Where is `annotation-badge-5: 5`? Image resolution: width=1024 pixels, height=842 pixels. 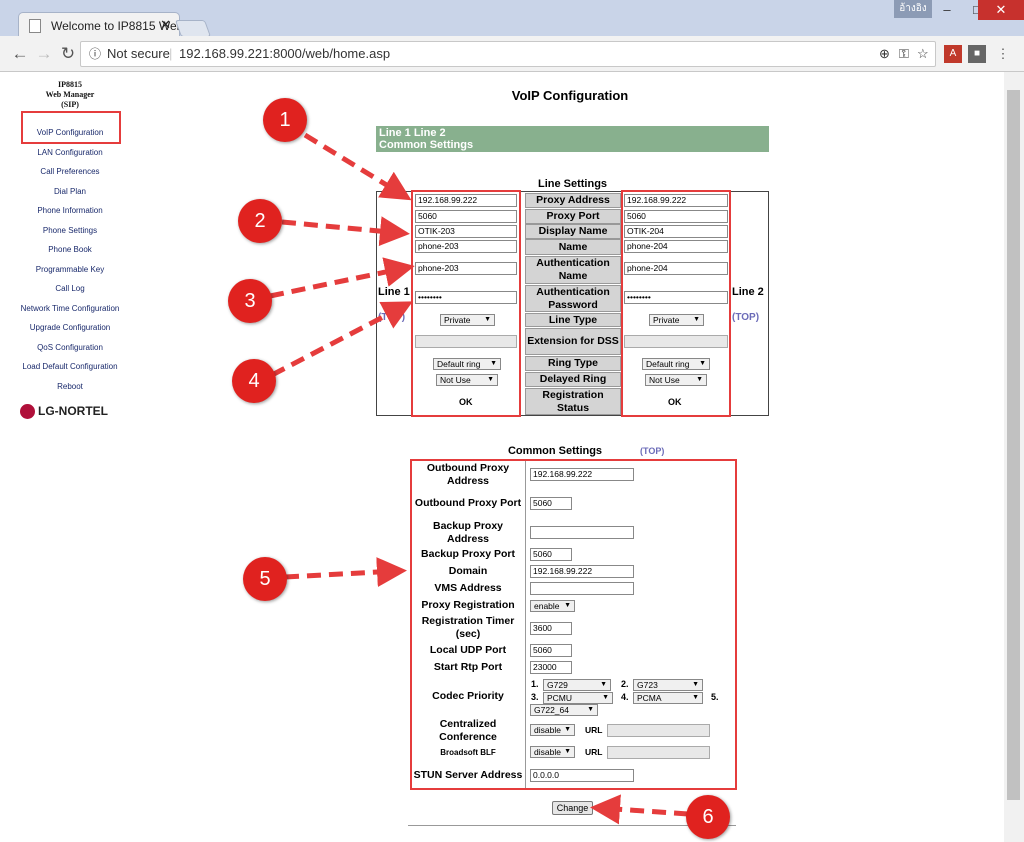 annotation-badge-5: 5 is located at coordinates (265, 579).